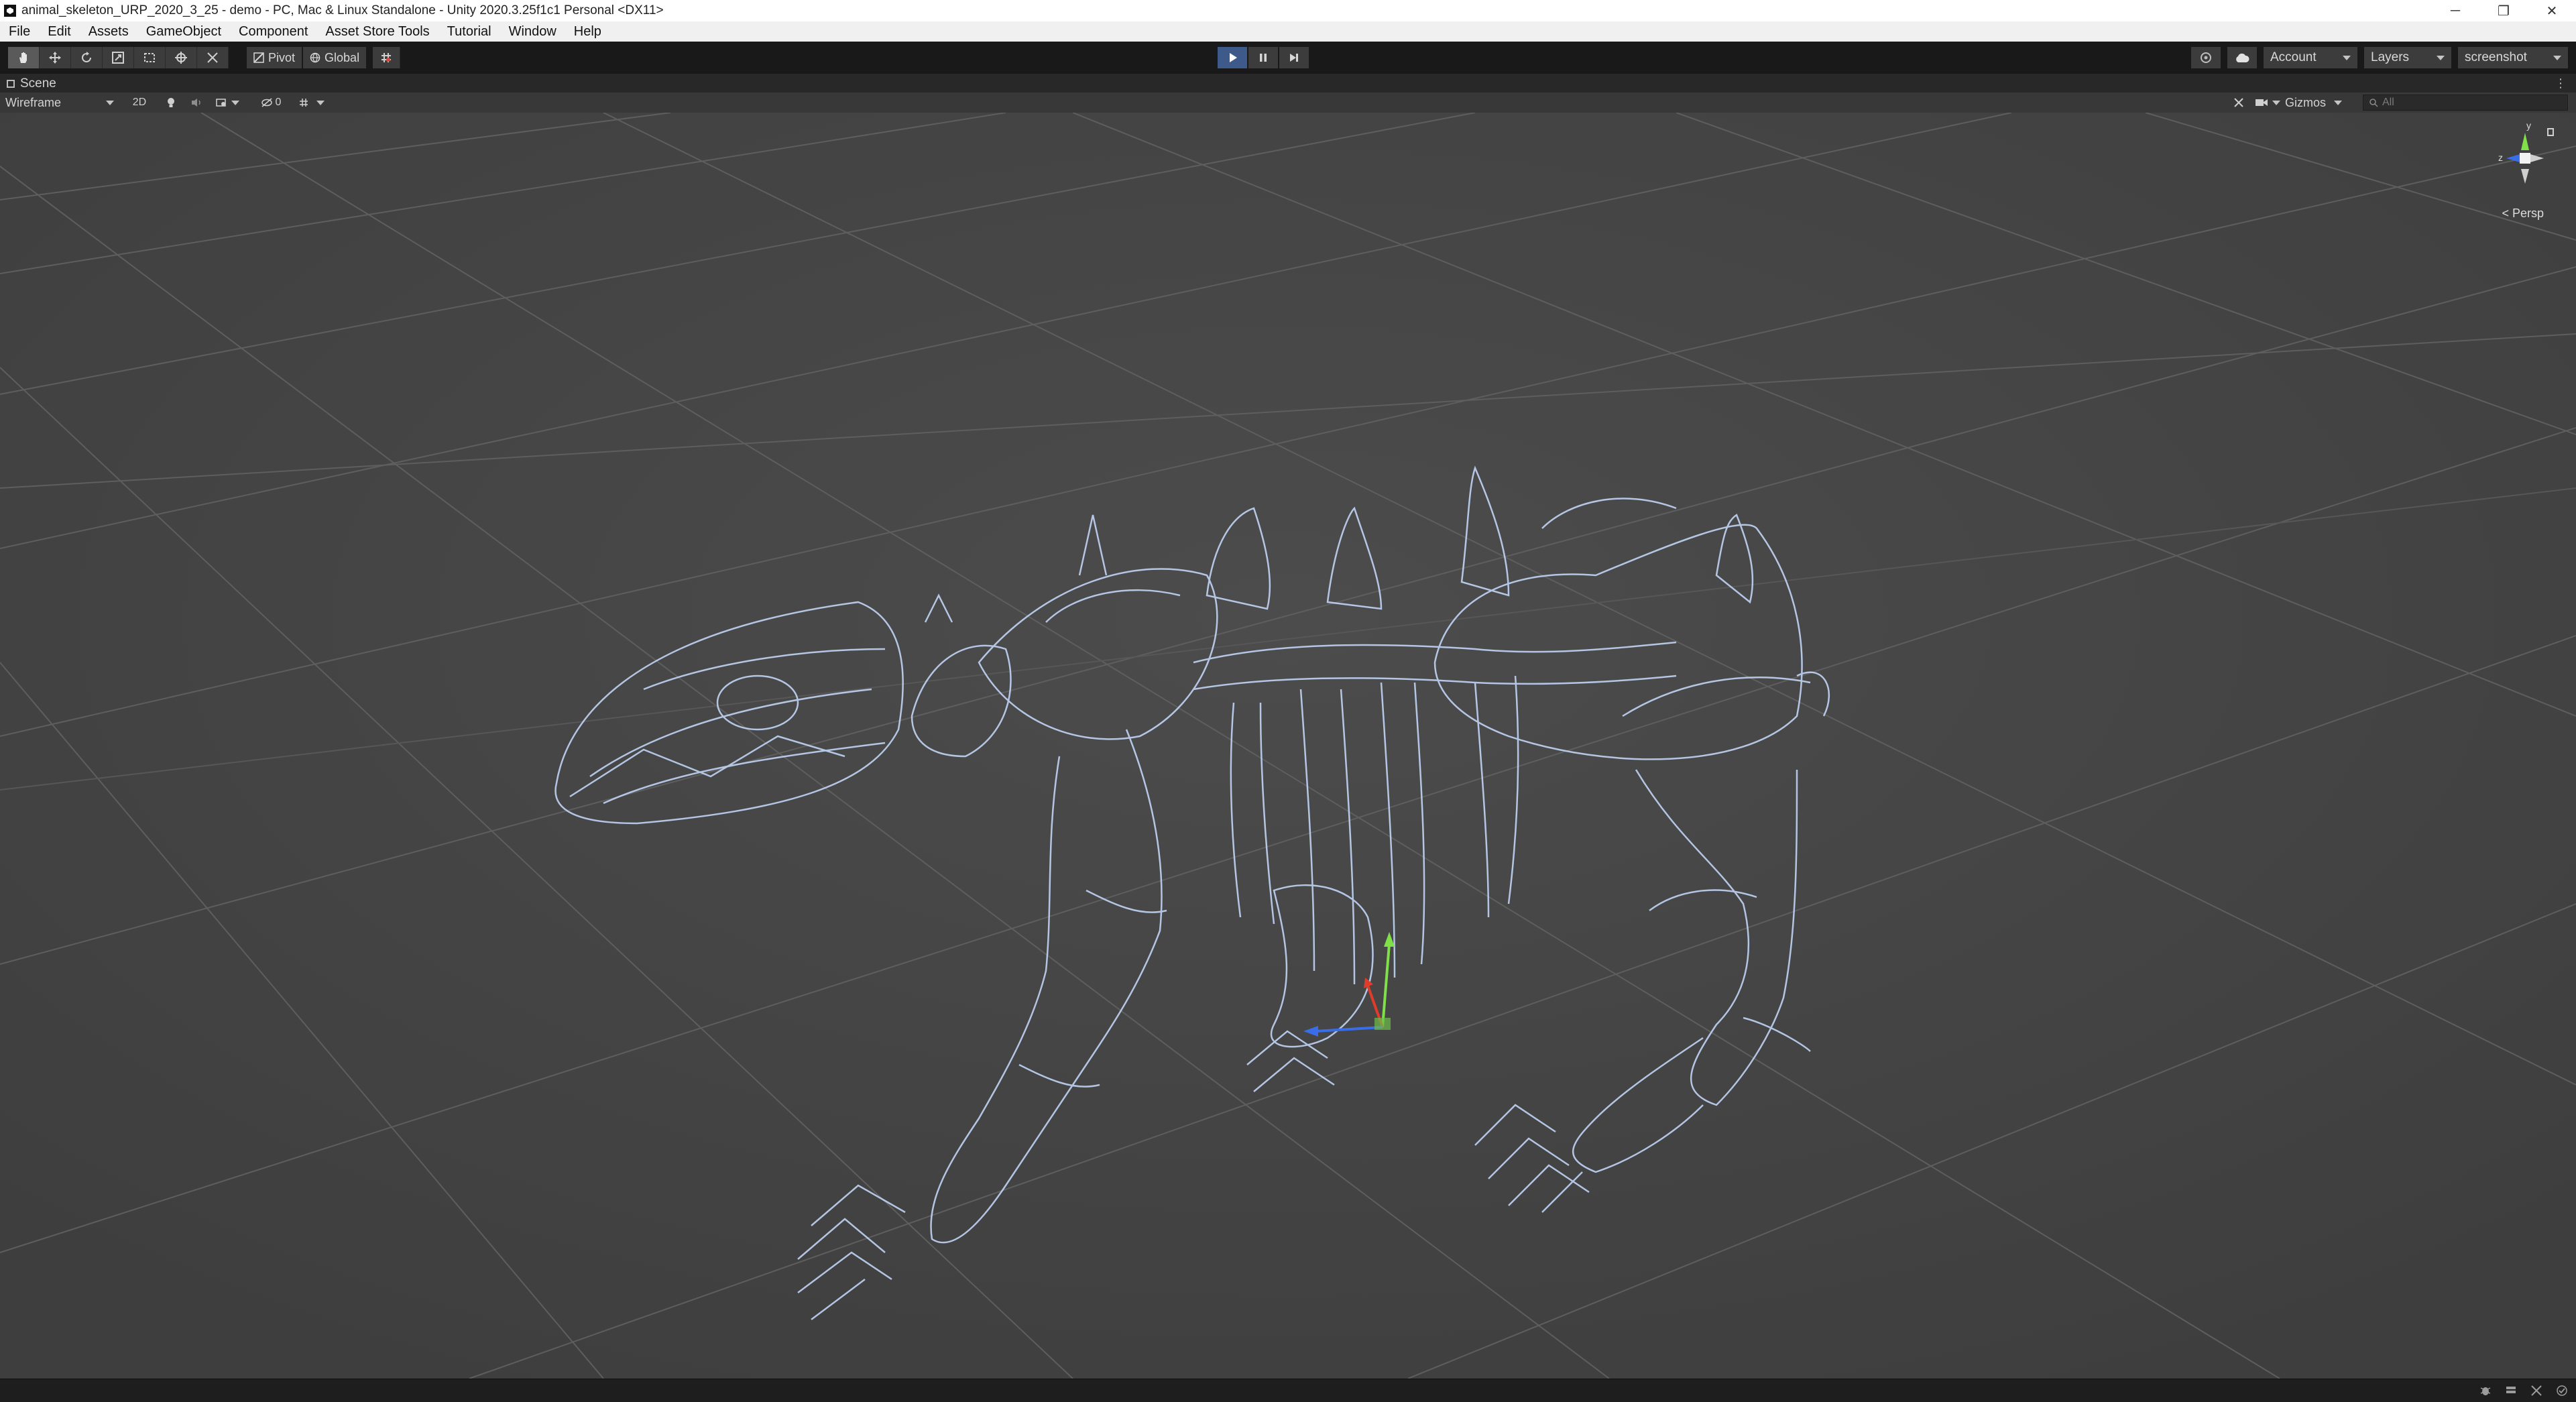  I want to click on rect-tool-button, so click(150, 58).